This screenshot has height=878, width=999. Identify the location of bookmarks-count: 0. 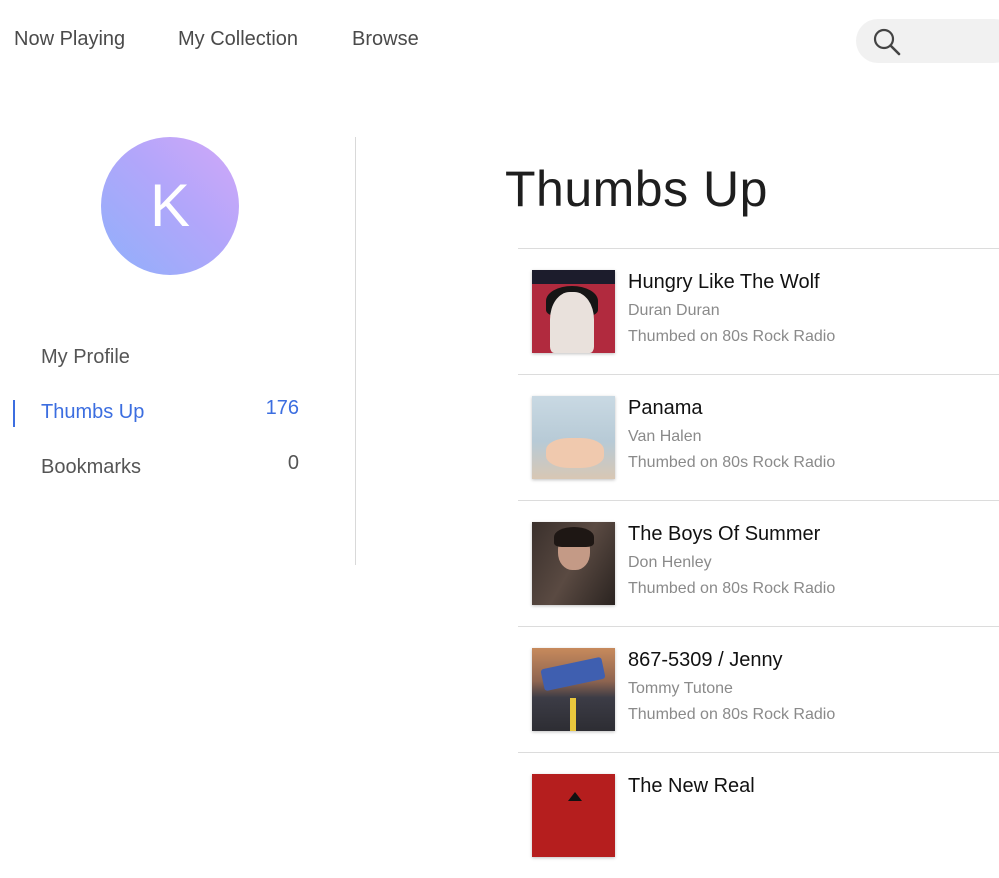
(293, 463).